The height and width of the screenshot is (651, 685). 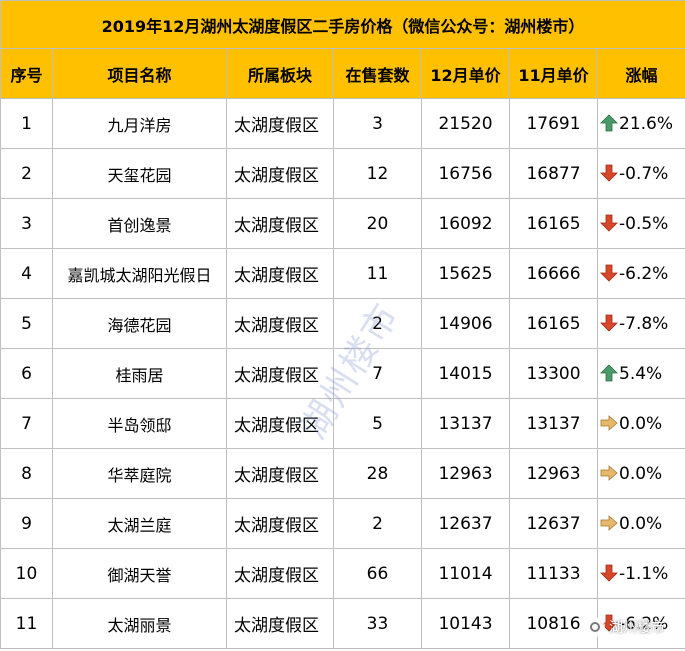 I want to click on cell-no: 1, so click(x=26, y=123).